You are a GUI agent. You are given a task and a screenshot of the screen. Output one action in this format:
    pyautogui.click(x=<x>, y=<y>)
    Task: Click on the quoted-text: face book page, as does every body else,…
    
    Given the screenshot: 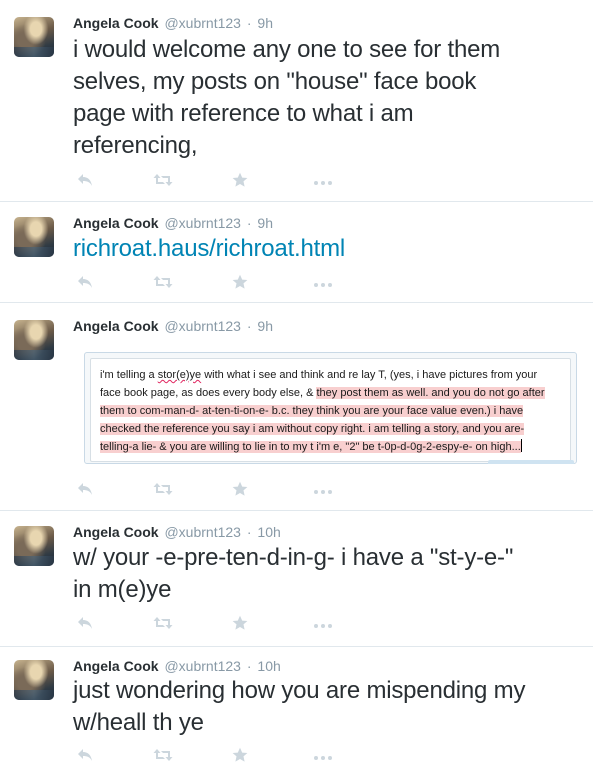 What is the action you would take?
    pyautogui.click(x=208, y=393)
    